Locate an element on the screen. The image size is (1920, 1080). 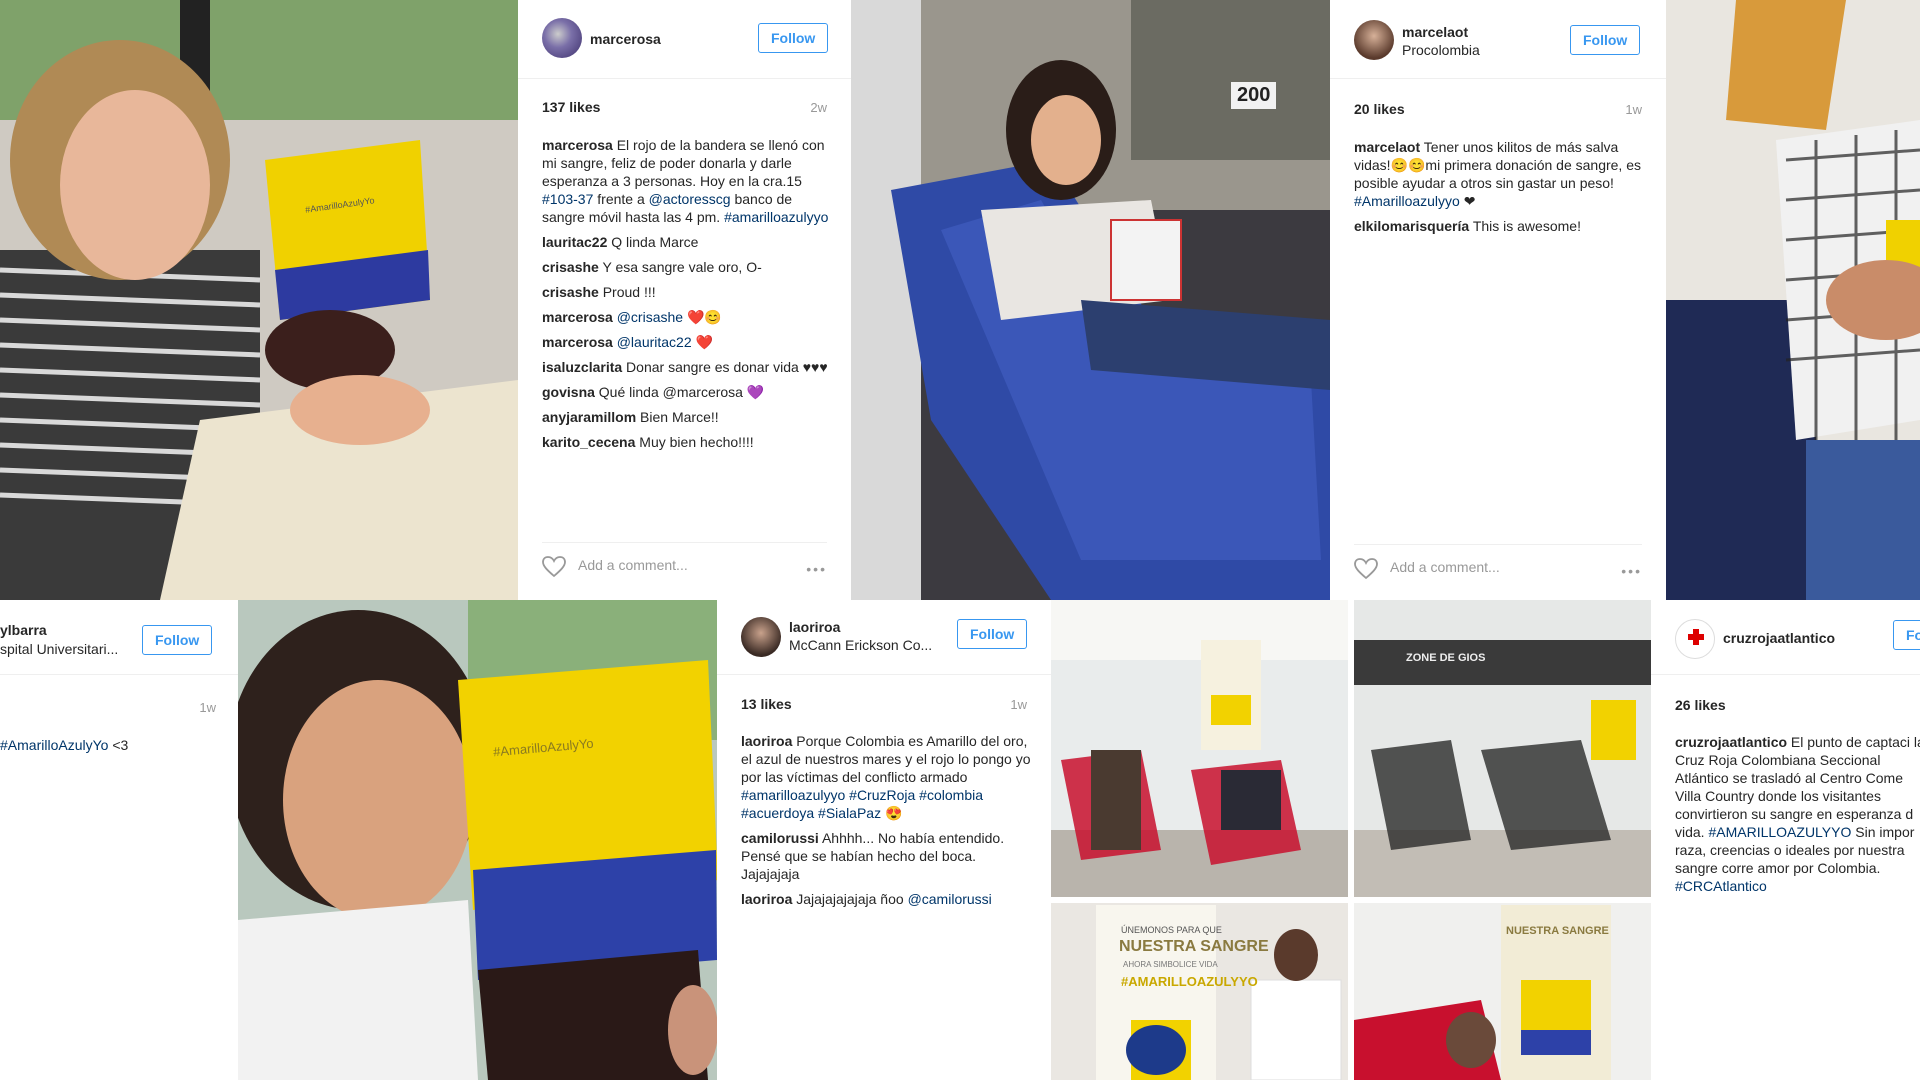
follow-button: Fo is located at coordinates (1906, 635).